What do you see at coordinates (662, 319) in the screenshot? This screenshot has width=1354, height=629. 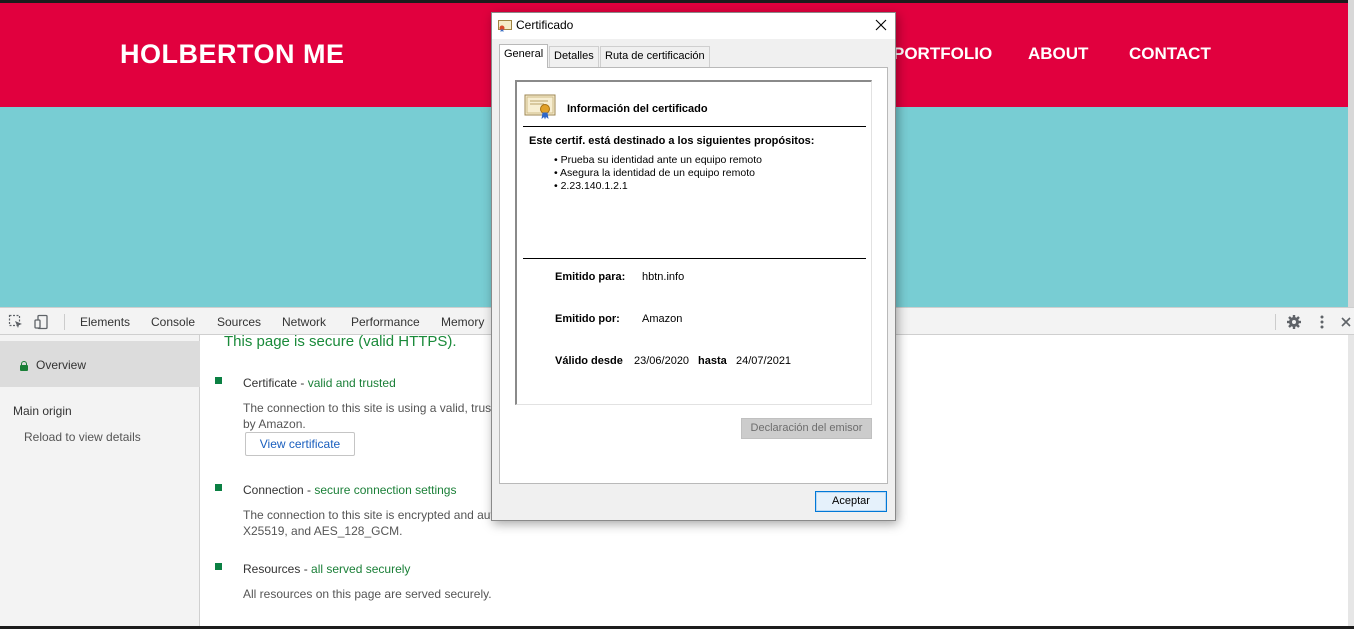 I see `issued-by-value: Amazon` at bounding box center [662, 319].